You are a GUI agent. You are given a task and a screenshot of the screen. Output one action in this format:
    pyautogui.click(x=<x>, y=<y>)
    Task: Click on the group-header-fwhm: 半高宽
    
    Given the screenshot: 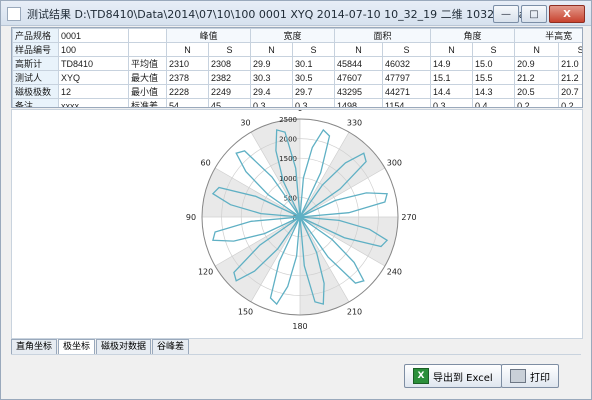 What is the action you would take?
    pyautogui.click(x=548, y=35)
    